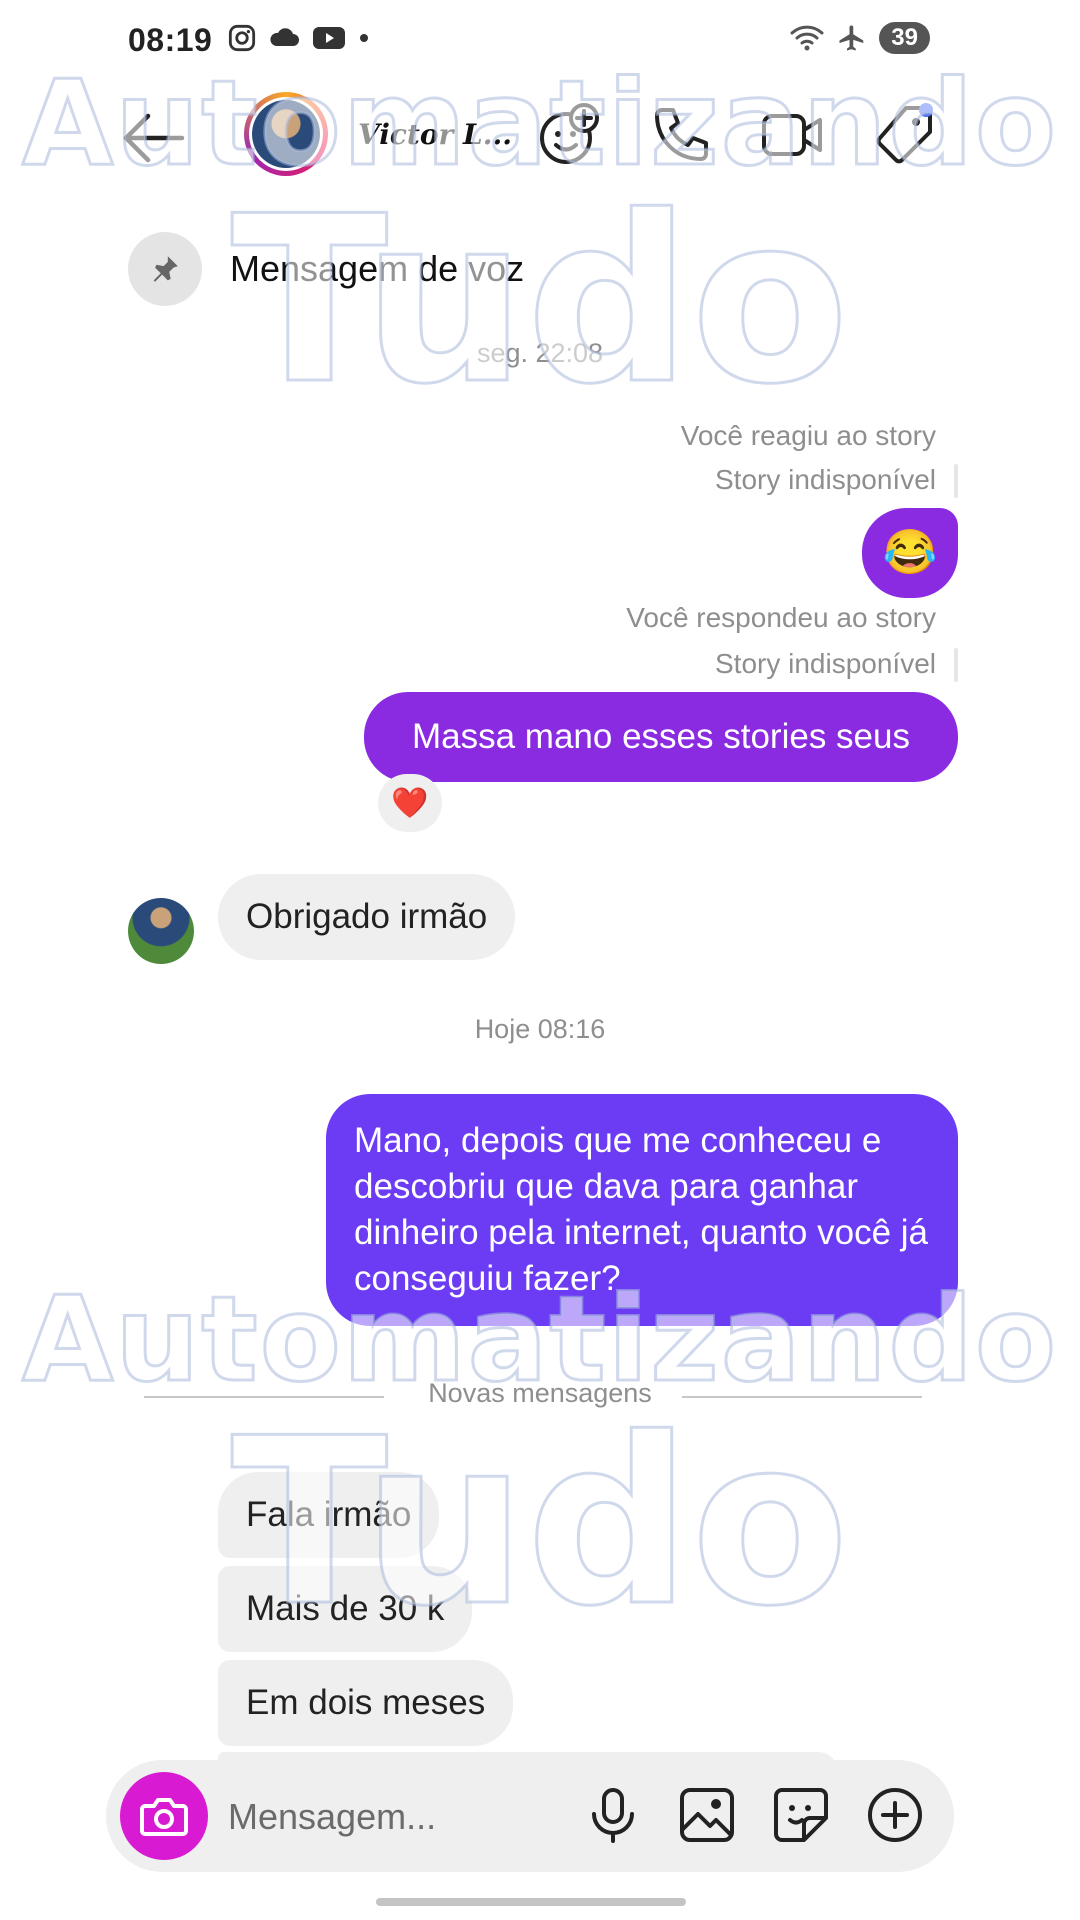 The height and width of the screenshot is (1920, 1080). I want to click on avatar-image, so click(286, 134).